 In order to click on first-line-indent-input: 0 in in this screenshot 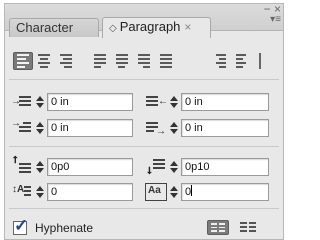, I will do `click(90, 128)`.